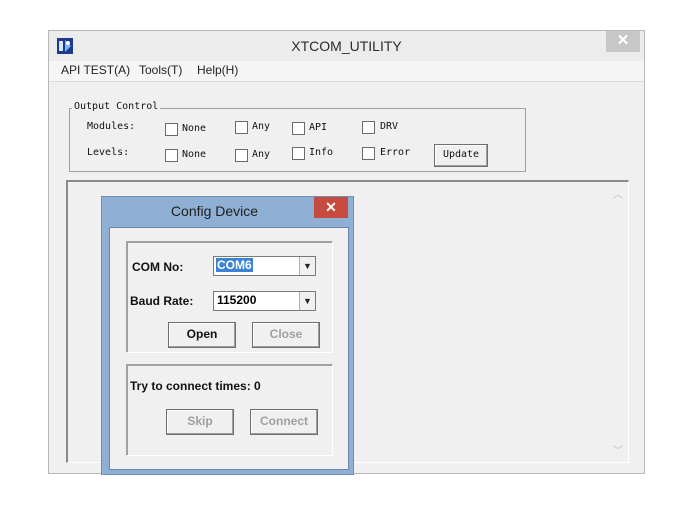  Describe the element at coordinates (395, 152) in the screenshot. I see `levels-error-label: Error` at that location.